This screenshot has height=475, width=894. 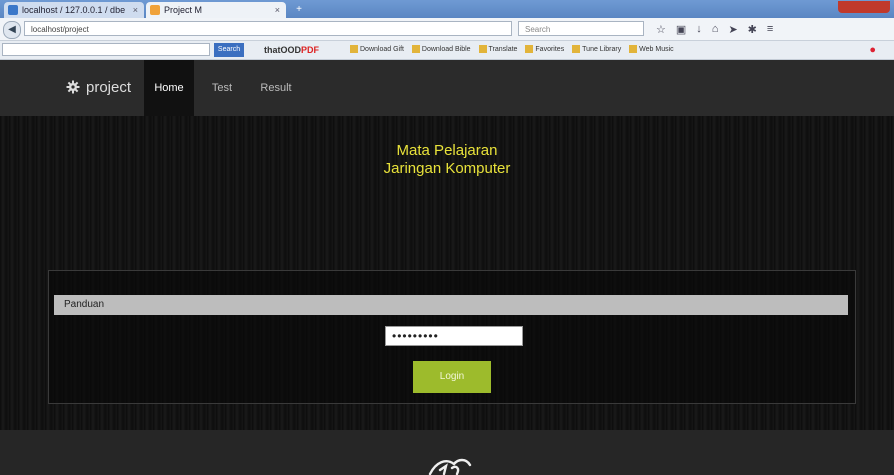 What do you see at coordinates (447, 168) in the screenshot?
I see `subject-line-2: Jaringan Komputer` at bounding box center [447, 168].